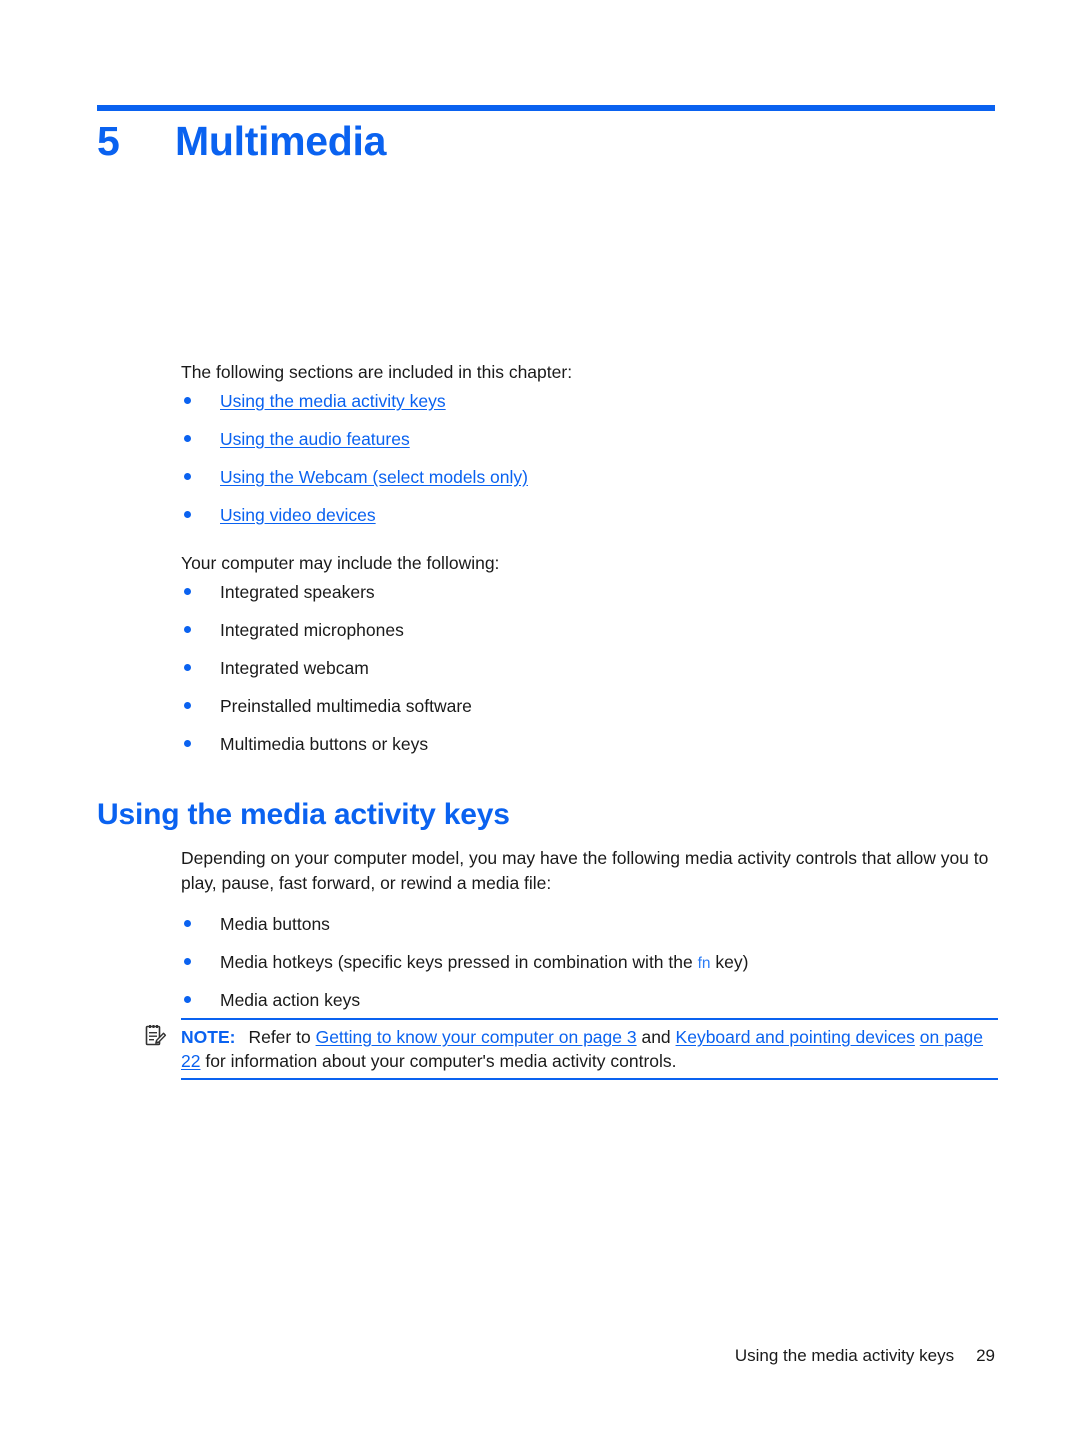  I want to click on list-item: Using the media activity keys, so click(590, 408).